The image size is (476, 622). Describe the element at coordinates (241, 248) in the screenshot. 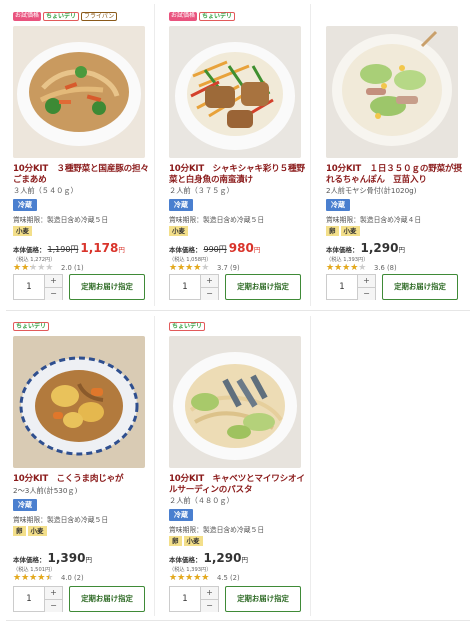

I see `sale-price: 980` at that location.